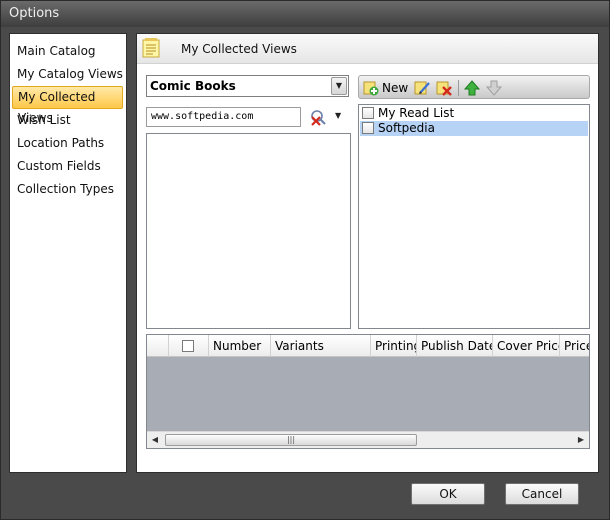 The image size is (610, 520). I want to click on nav-item-main-catalog: Main Catalog, so click(67, 51).